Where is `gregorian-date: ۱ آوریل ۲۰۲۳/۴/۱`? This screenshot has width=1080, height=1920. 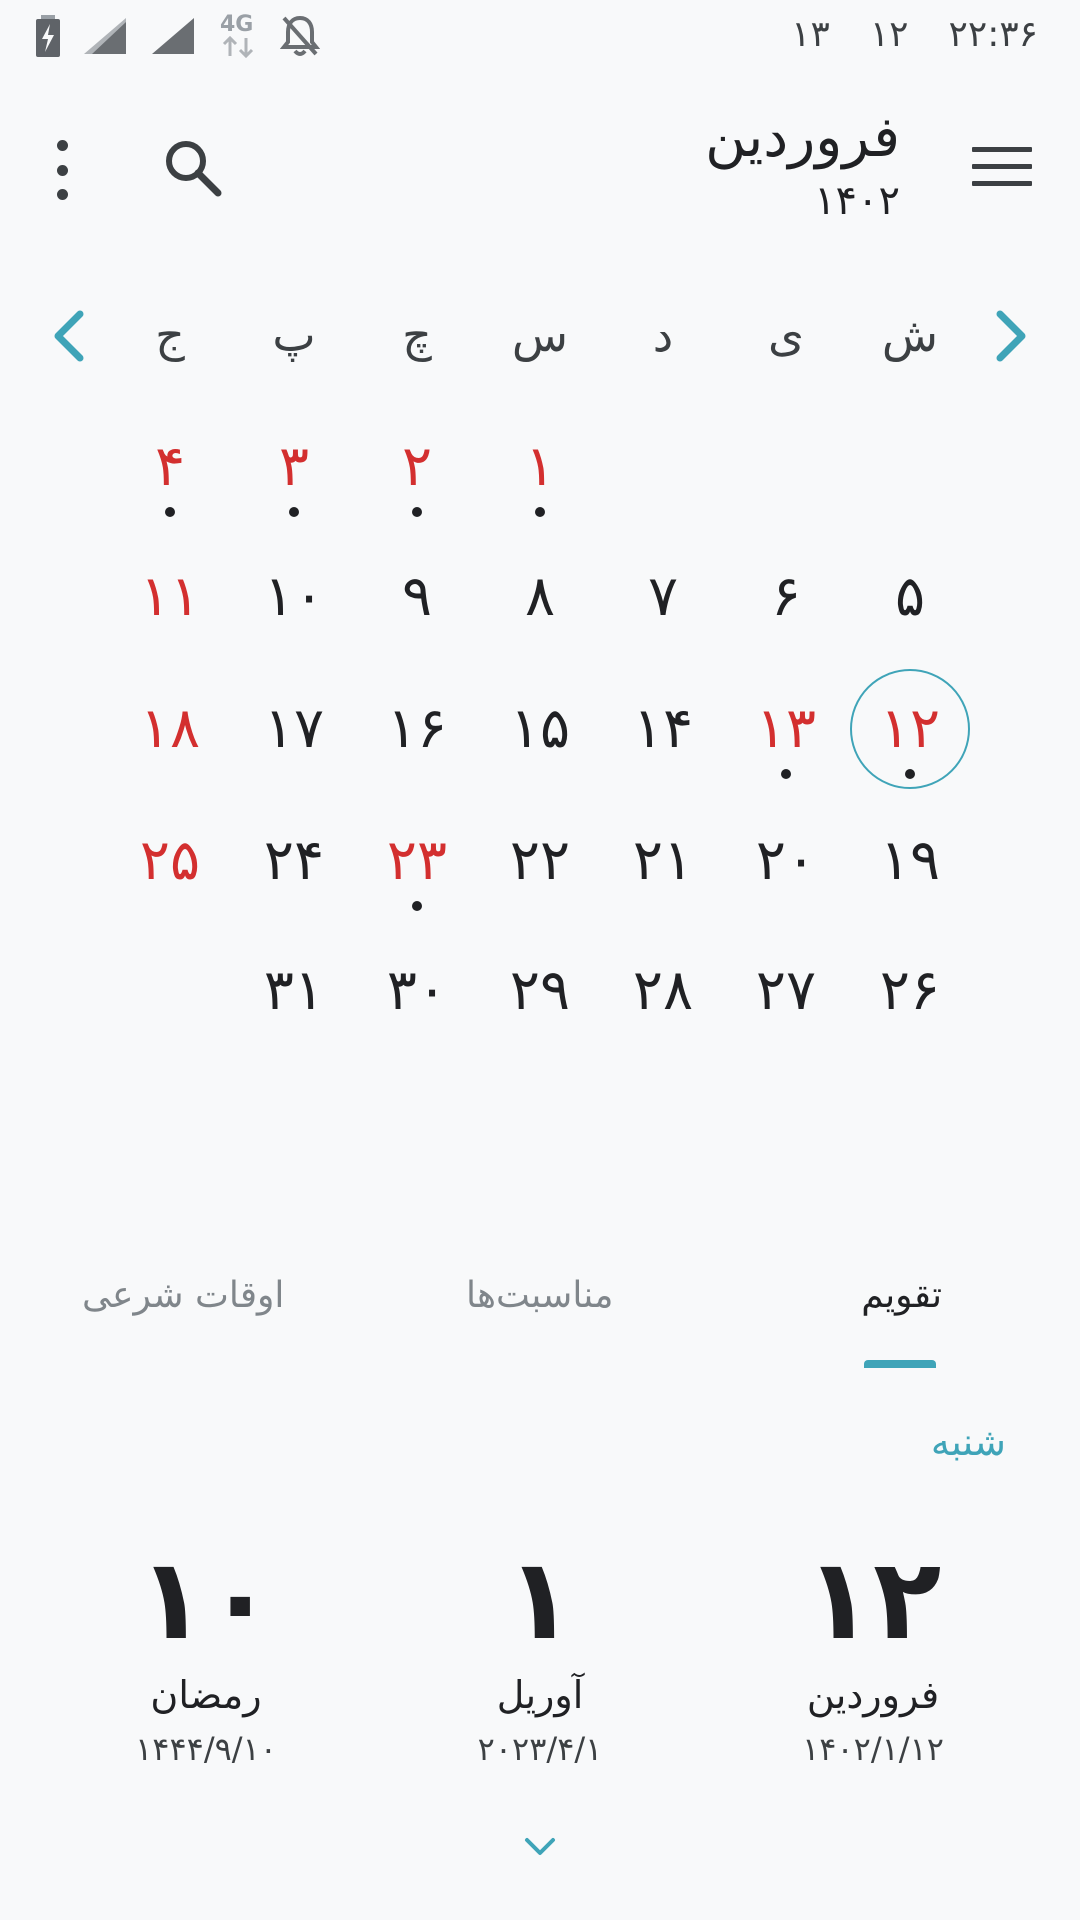
gregorian-date: ۱ آوریل ۲۰۲۳/۴/۱ is located at coordinates (540, 1654).